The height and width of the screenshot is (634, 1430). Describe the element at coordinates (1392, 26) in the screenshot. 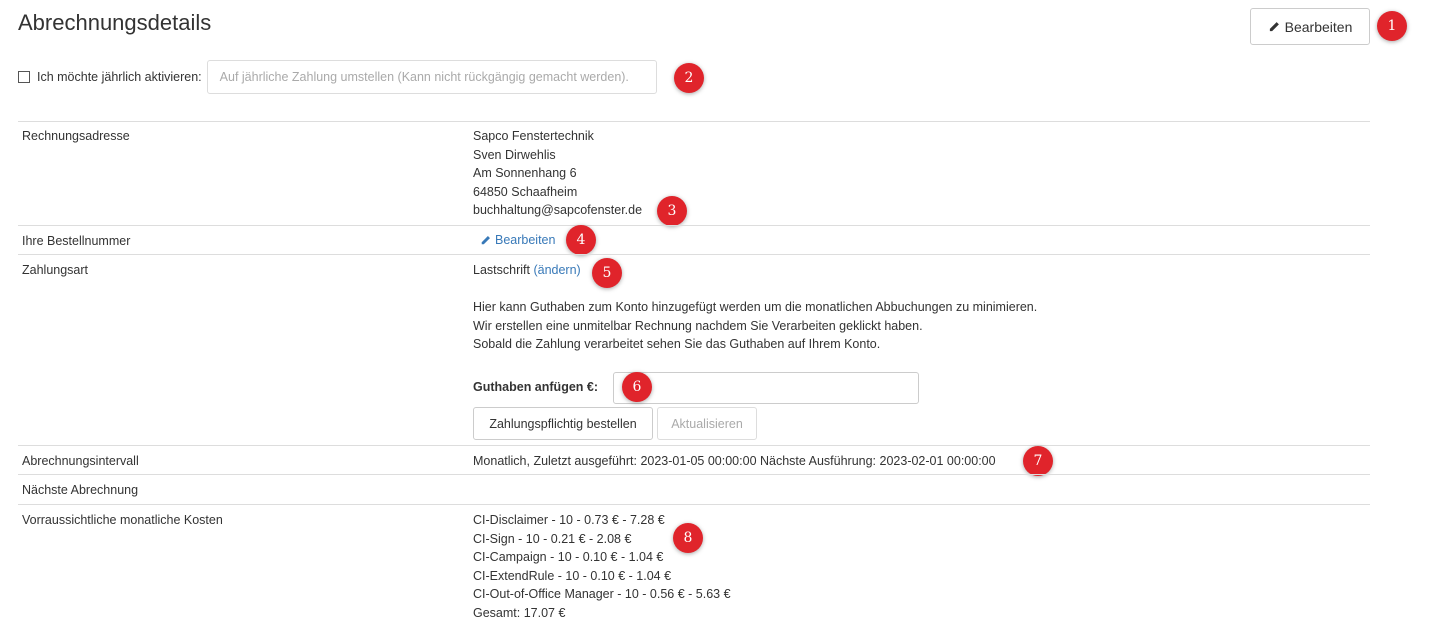

I see `annotation-badge-1: 1` at that location.